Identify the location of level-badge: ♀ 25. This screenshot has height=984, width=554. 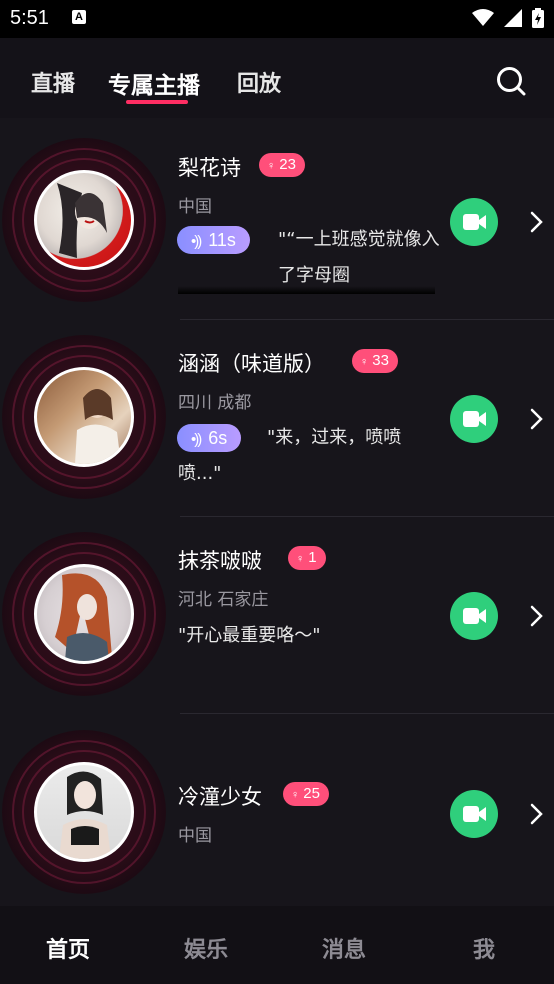
(306, 794).